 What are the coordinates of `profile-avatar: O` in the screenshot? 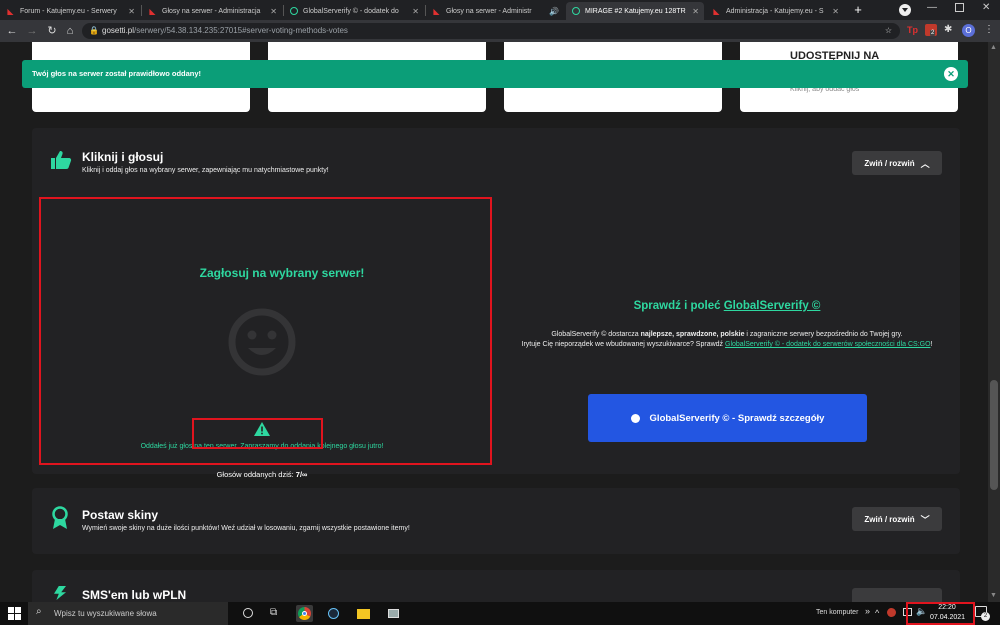 It's located at (968, 30).